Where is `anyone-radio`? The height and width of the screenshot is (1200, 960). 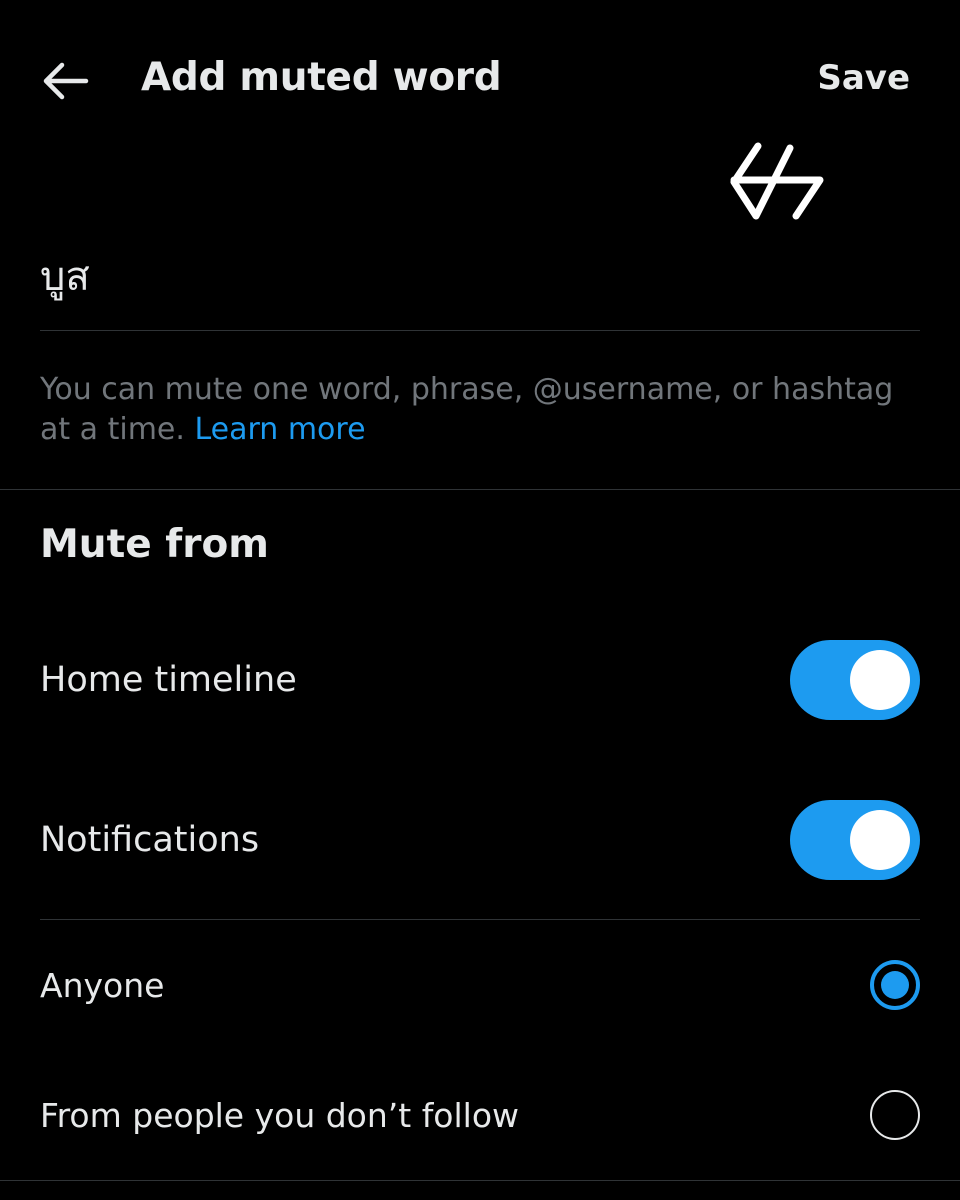
anyone-radio is located at coordinates (895, 985).